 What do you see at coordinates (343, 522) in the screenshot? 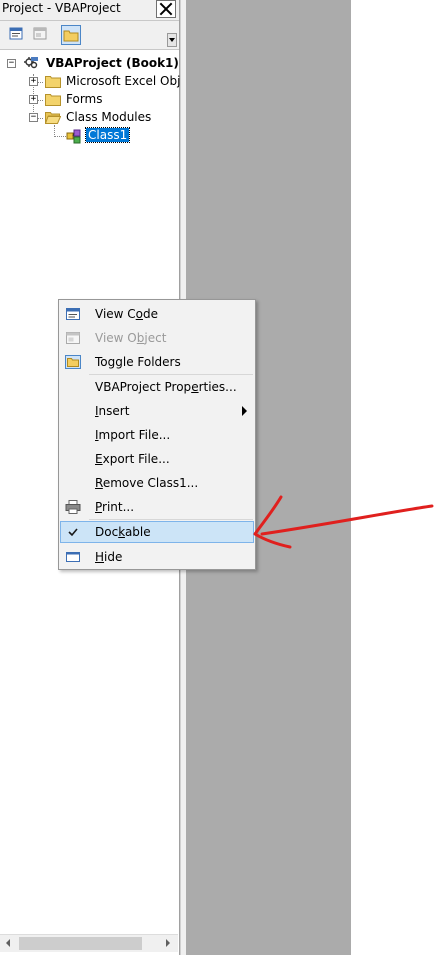
I see `annotation-arrow-icon` at bounding box center [343, 522].